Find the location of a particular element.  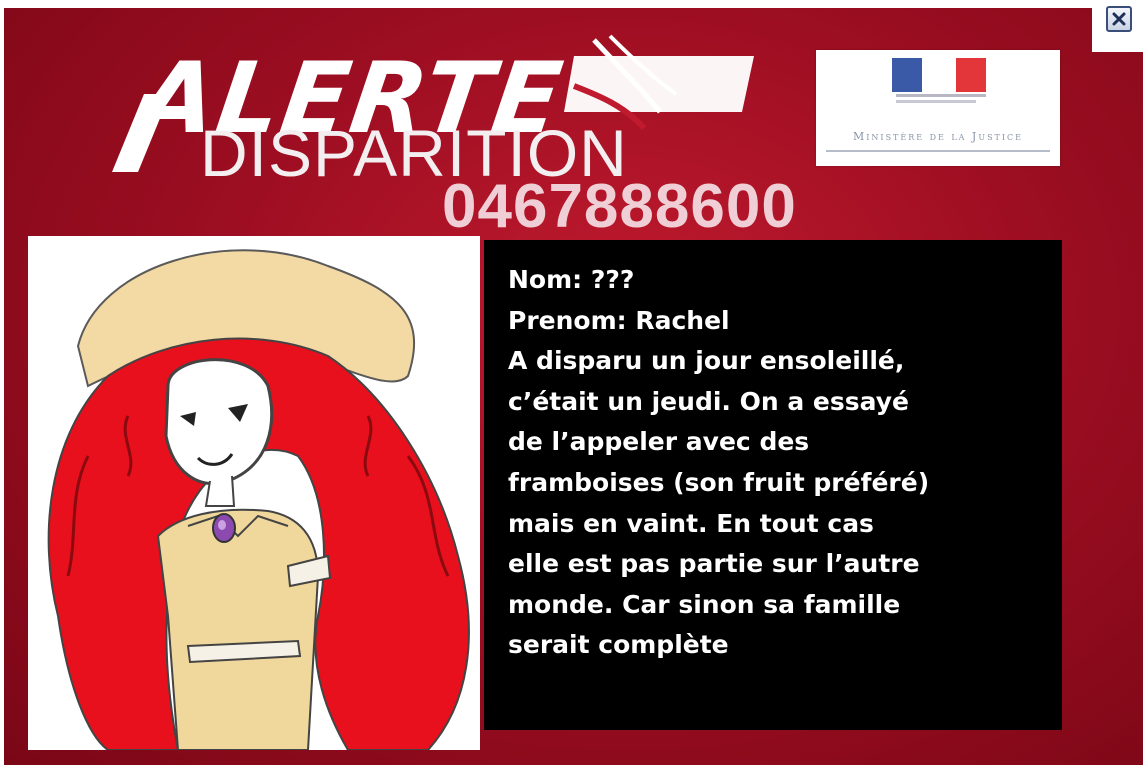

ministry-logo: Ministère de la Justice is located at coordinates (938, 108).